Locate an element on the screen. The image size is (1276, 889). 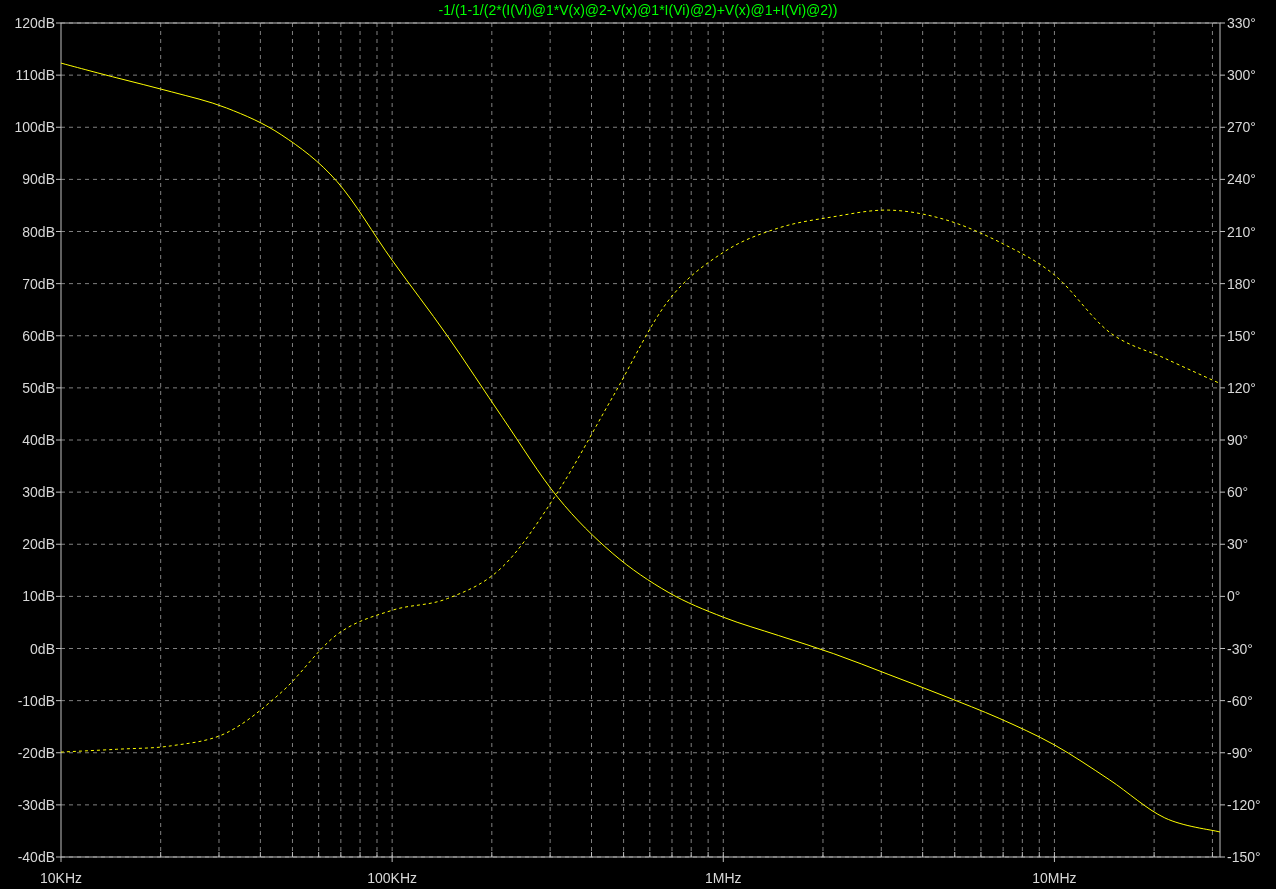
y-axis-label: 20dB is located at coordinates (38, 544).